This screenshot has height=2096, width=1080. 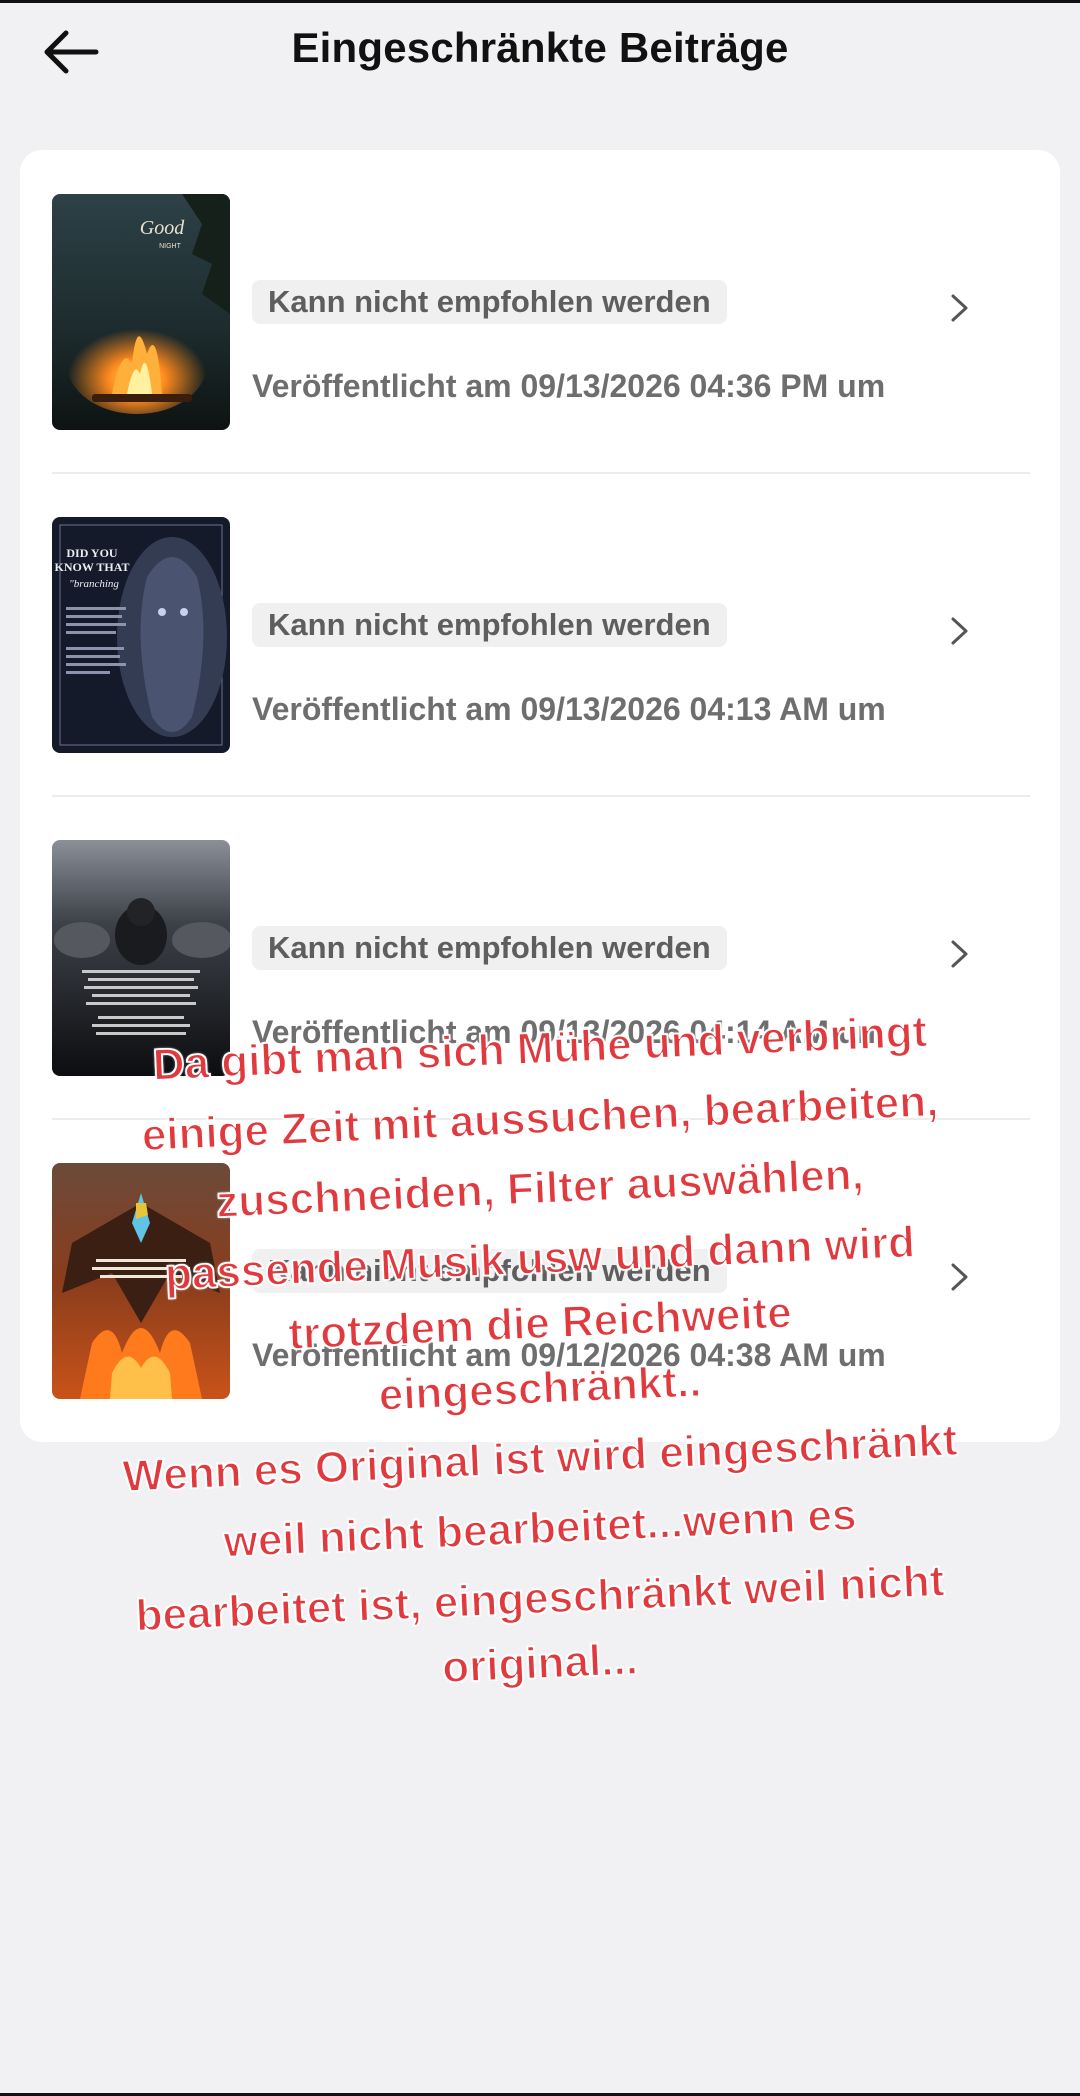 What do you see at coordinates (569, 1355) in the screenshot?
I see `published-date: Veröffentlicht am 09/12/2026 04:38 AM um` at bounding box center [569, 1355].